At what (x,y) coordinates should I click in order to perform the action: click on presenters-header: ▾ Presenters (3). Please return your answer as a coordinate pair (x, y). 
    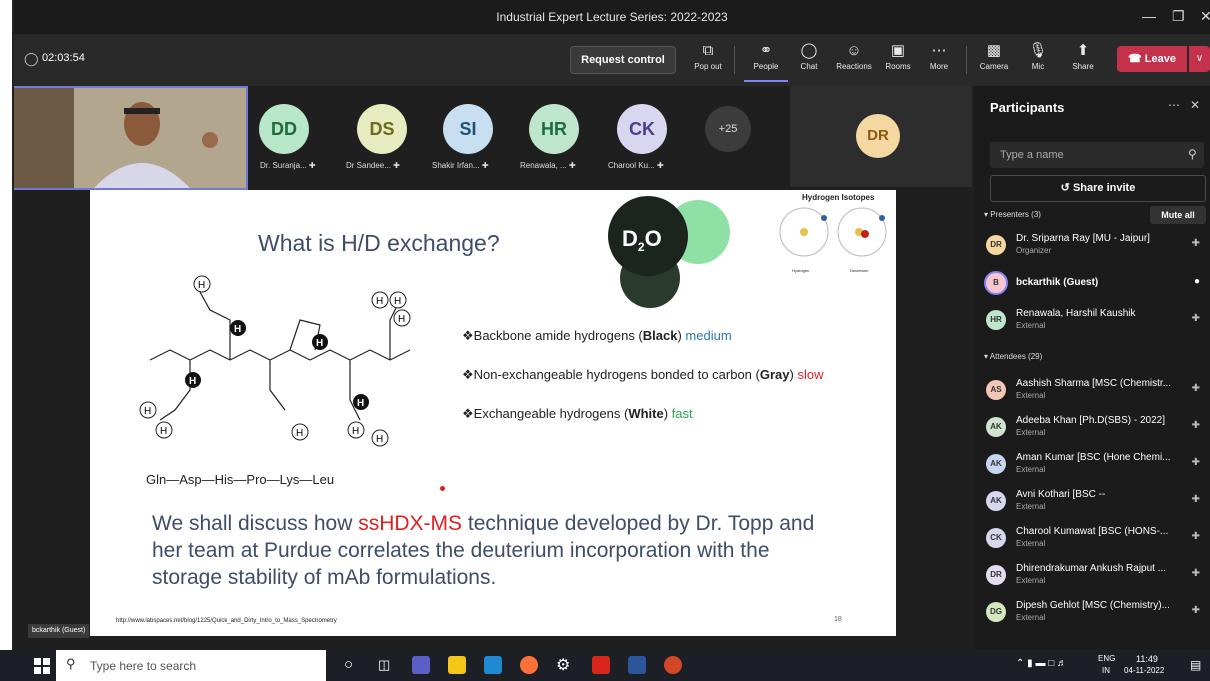
    Looking at the image, I should click on (1012, 214).